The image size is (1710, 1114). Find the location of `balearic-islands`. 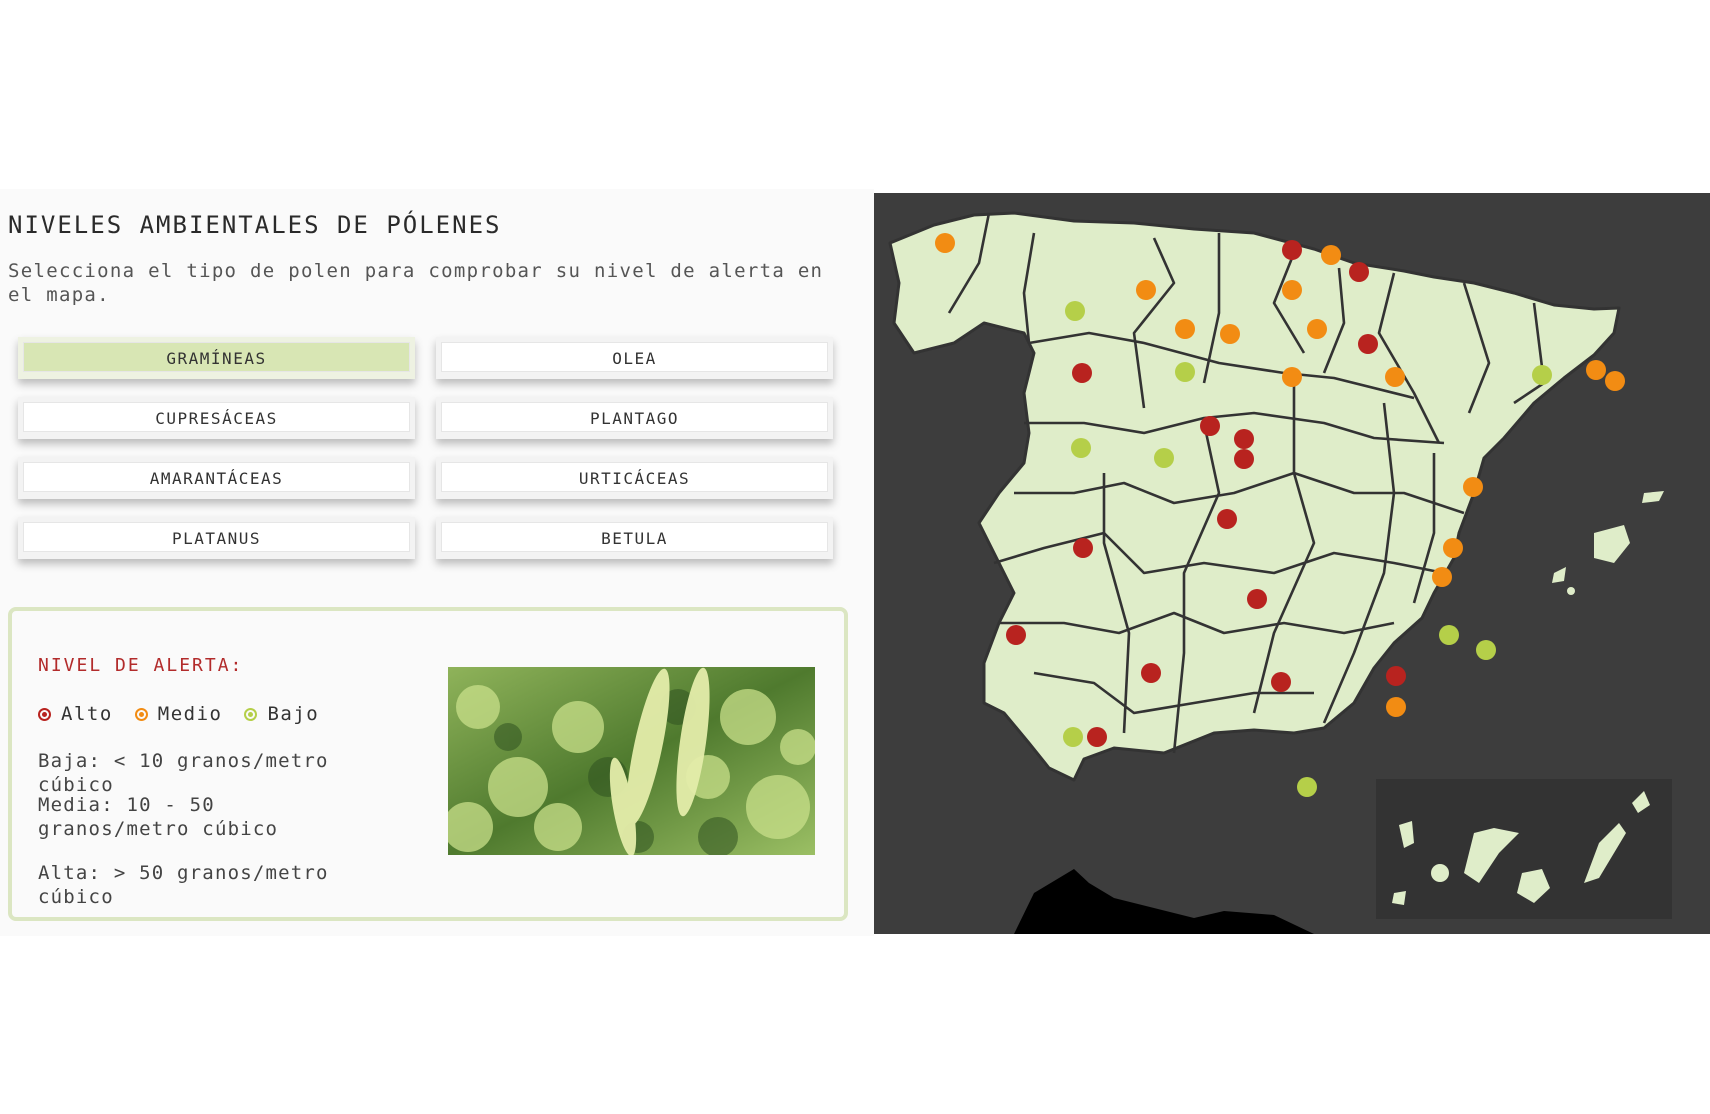

balearic-islands is located at coordinates (1608, 543).